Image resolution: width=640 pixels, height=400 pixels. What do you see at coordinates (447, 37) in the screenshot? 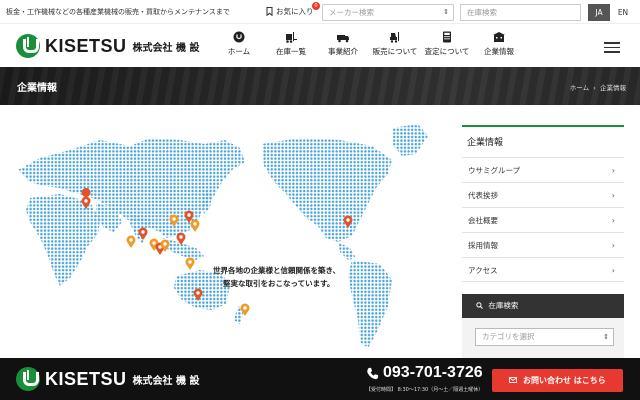
I see `calculator-icon` at bounding box center [447, 37].